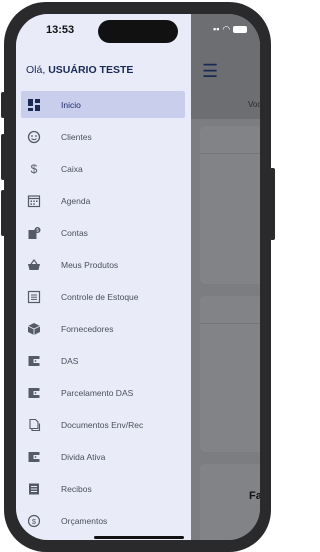 Image resolution: width=320 pixels, height=552 pixels. Describe the element at coordinates (210, 71) in the screenshot. I see `hamburger-menu-icon: ☰` at that location.